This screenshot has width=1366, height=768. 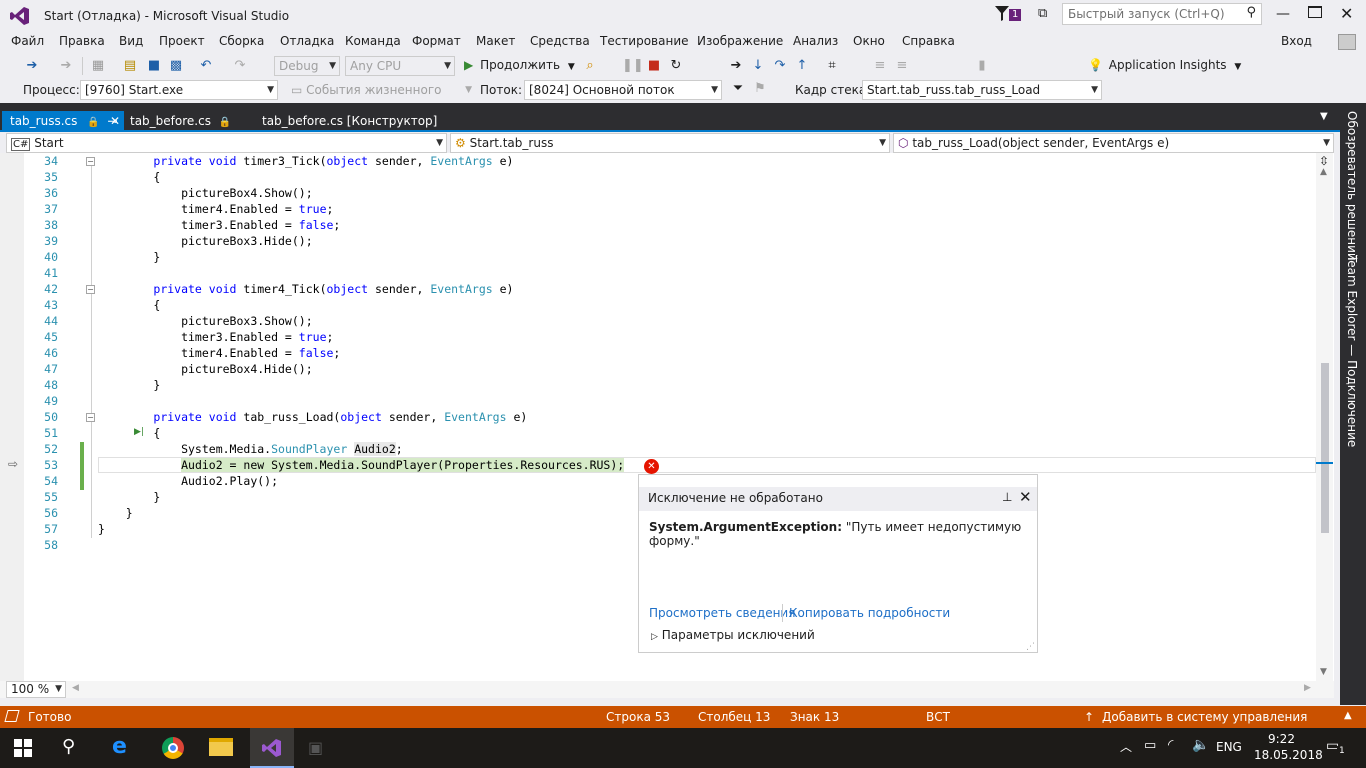 What do you see at coordinates (36, 689) in the screenshot?
I see `zoom-dropdown: 100 % ▼` at bounding box center [36, 689].